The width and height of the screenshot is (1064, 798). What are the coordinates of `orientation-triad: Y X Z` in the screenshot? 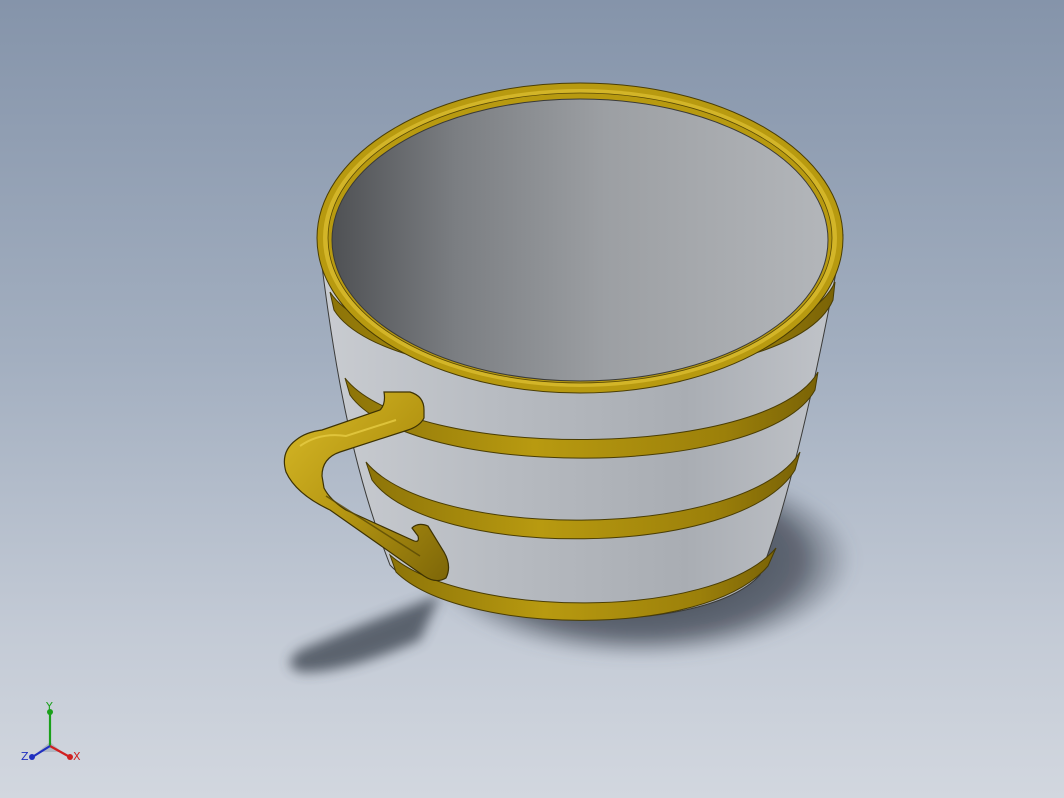 It's located at (53, 735).